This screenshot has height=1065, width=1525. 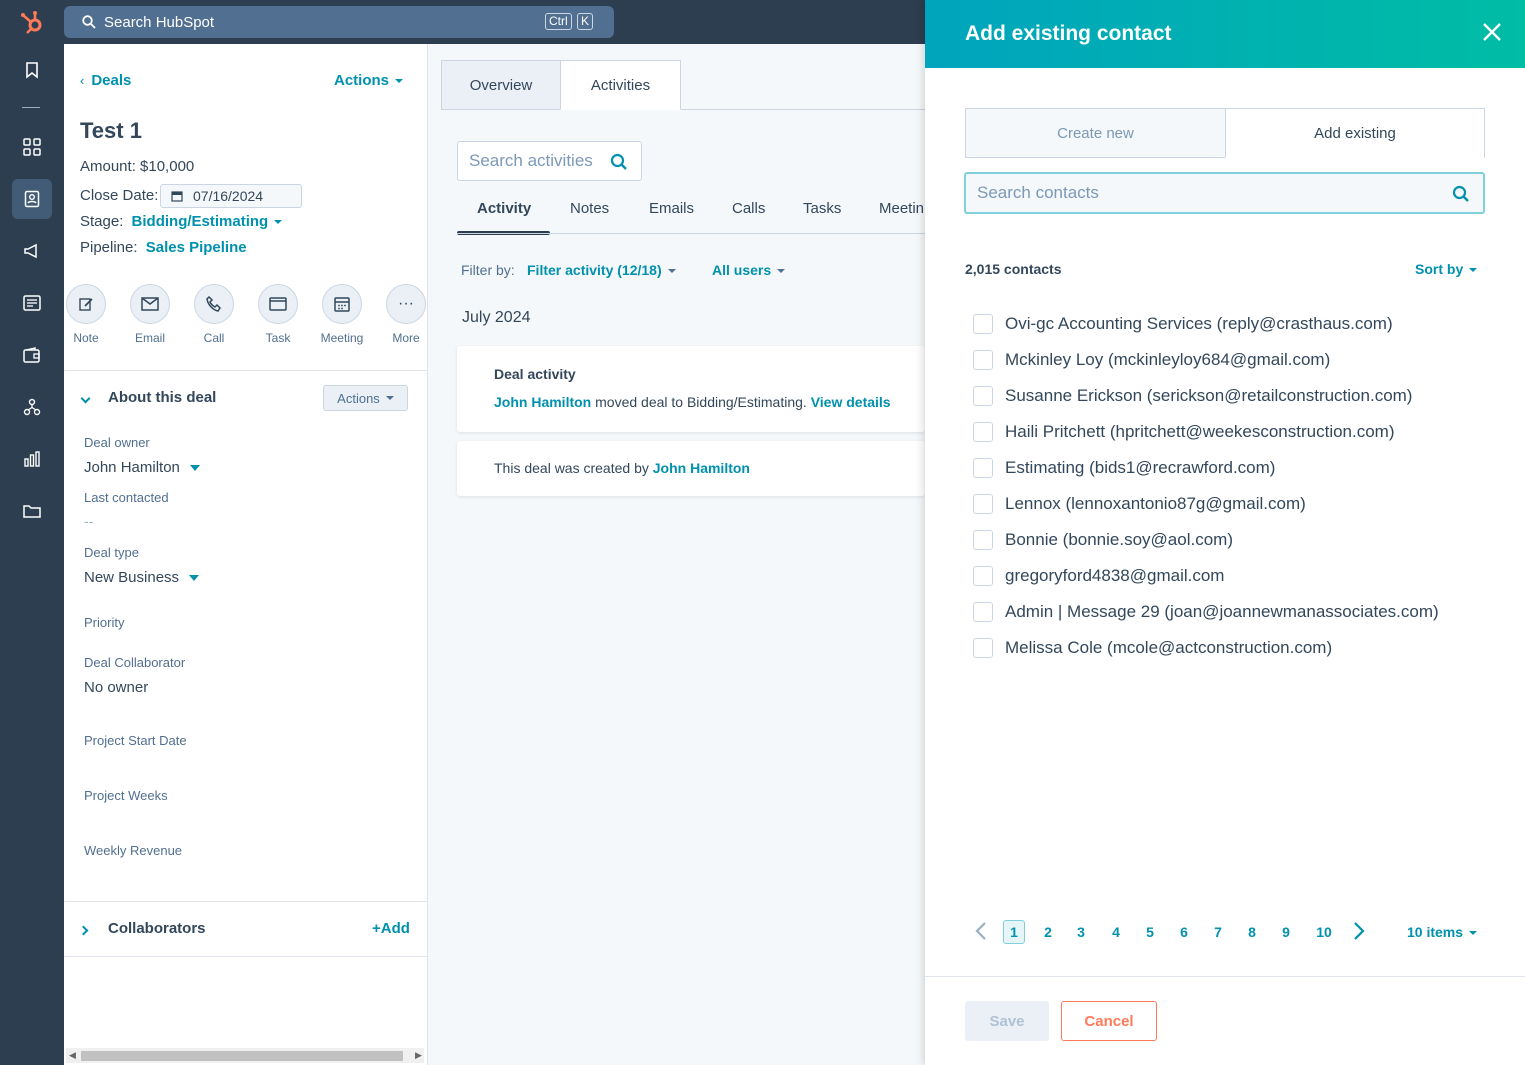 What do you see at coordinates (1355, 133) in the screenshot?
I see `tab-add-existing: Add existing` at bounding box center [1355, 133].